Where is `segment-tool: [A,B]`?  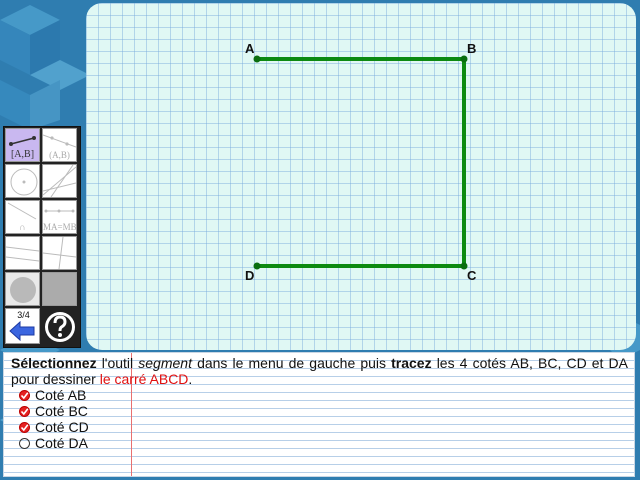 segment-tool: [A,B] is located at coordinates (22, 145).